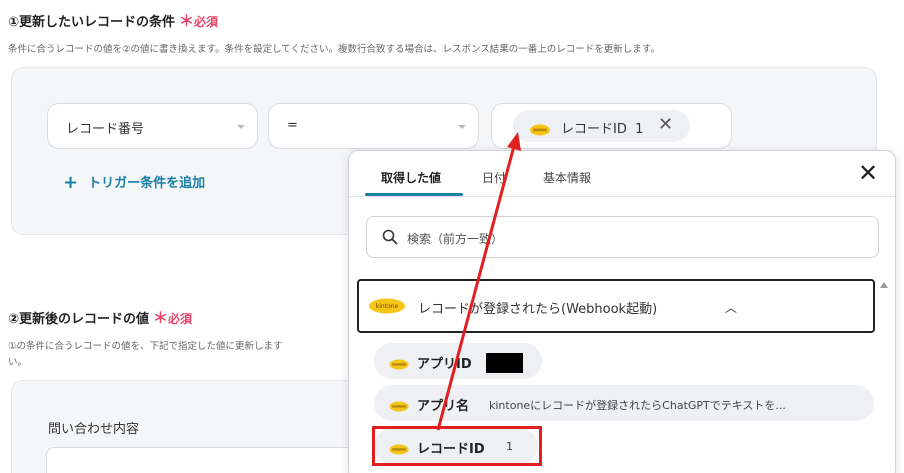 The image size is (904, 473). Describe the element at coordinates (567, 177) in the screenshot. I see `tab-basic-info: 基本情報` at that location.